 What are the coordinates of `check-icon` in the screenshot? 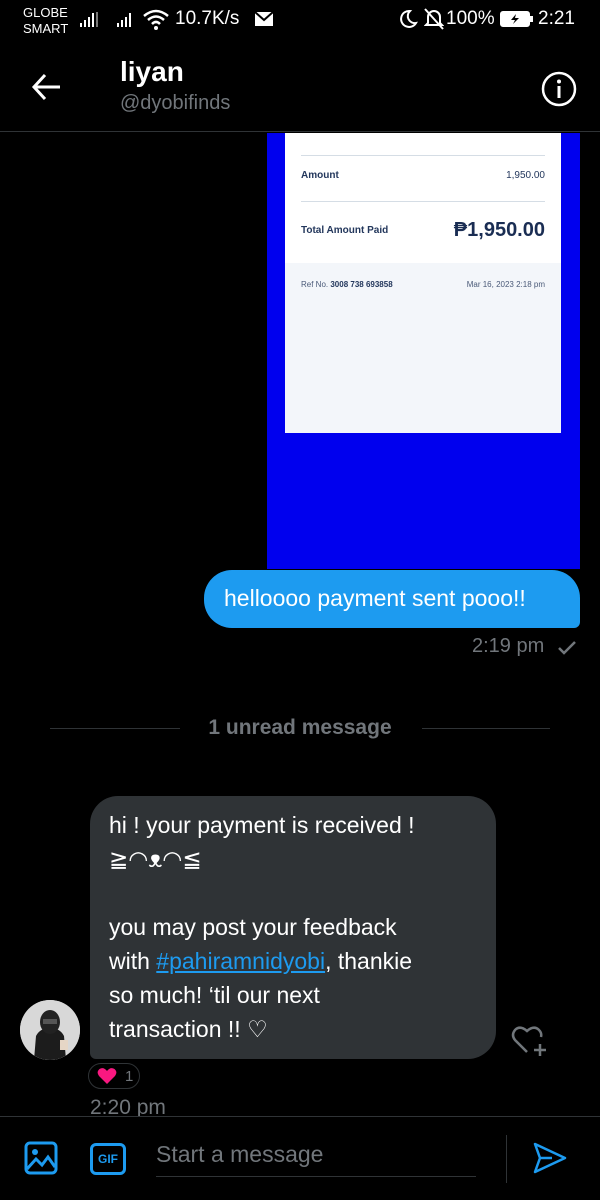 It's located at (567, 648).